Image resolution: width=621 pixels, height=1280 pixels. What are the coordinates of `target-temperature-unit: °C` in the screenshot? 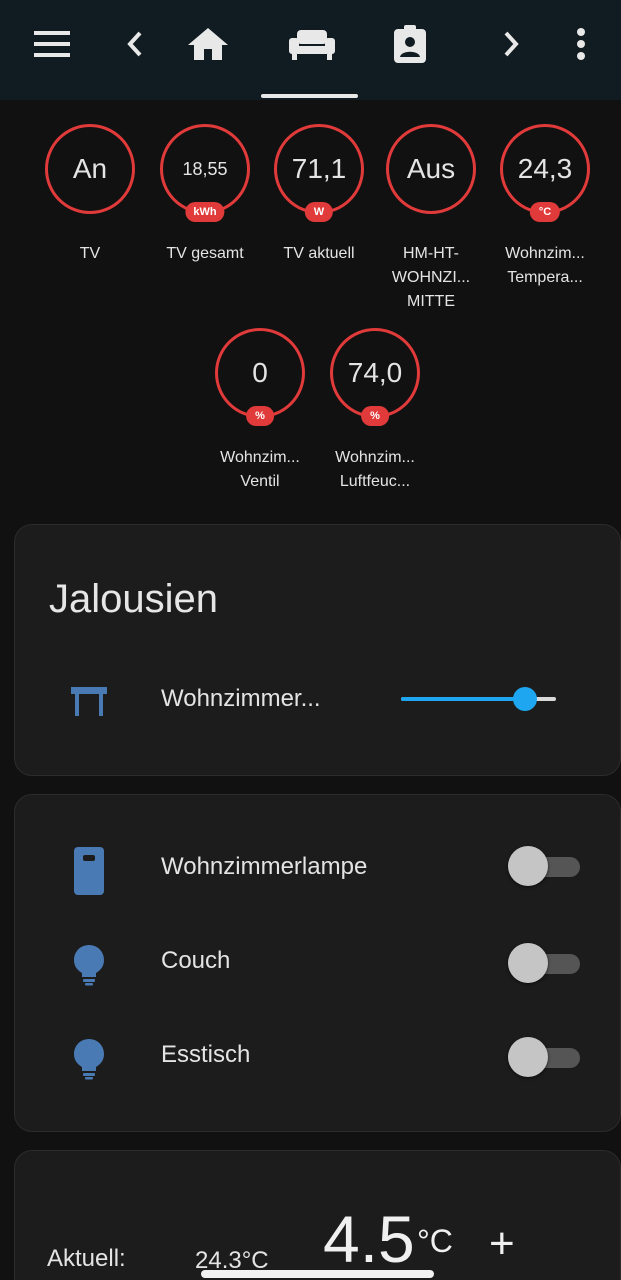 It's located at (435, 1241).